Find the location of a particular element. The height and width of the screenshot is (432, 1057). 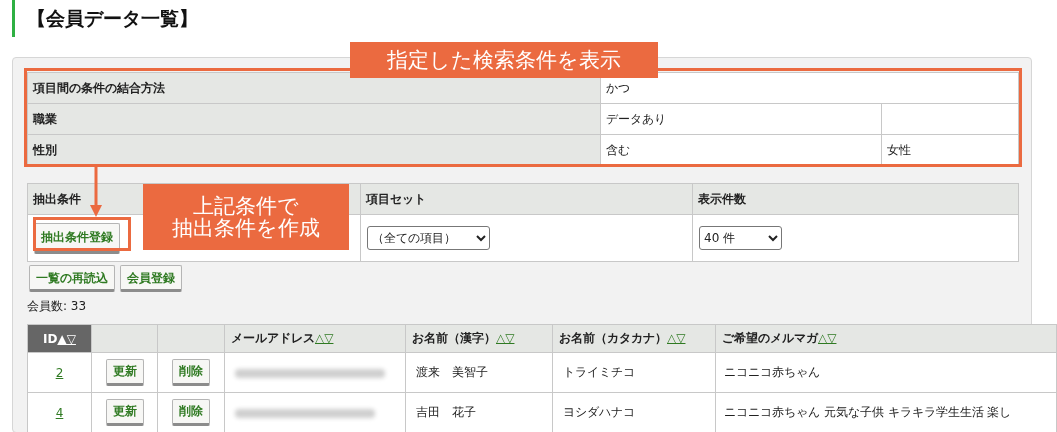

table-cell: トライミチコ is located at coordinates (634, 372).